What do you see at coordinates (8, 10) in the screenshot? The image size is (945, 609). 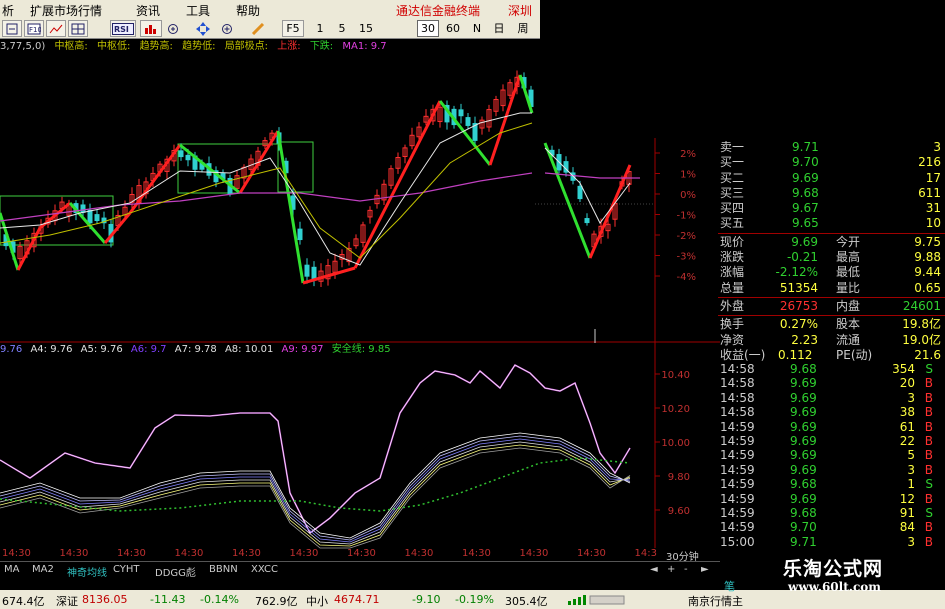 I see `menu-item-analysis: 析` at bounding box center [8, 10].